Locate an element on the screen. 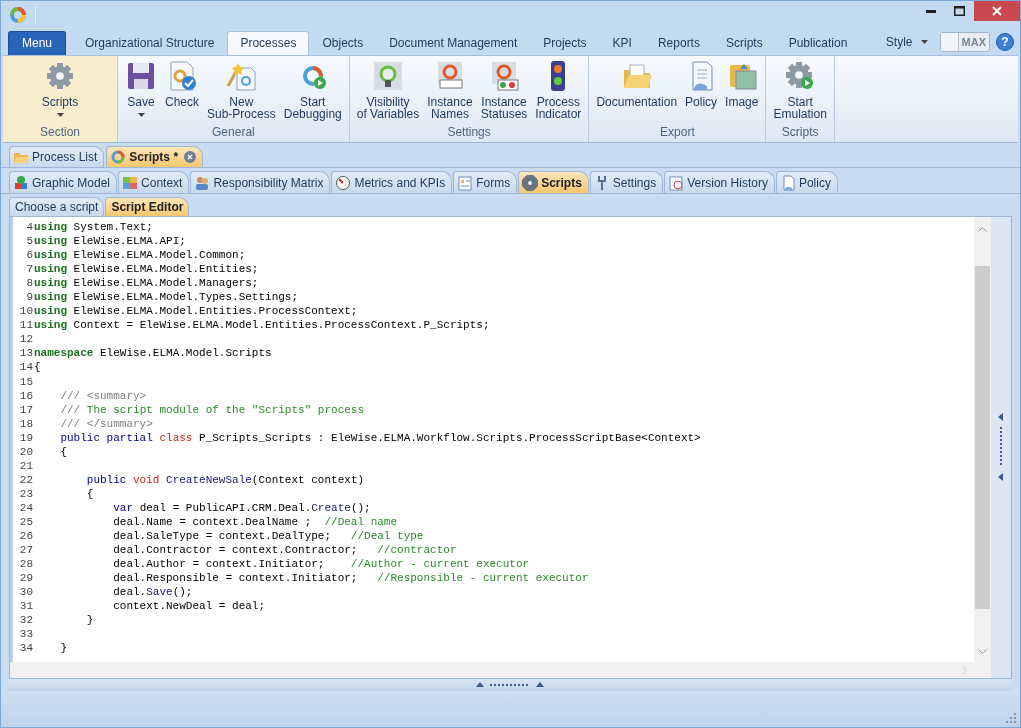  horizontal-scrollbar is located at coordinates (500, 670).